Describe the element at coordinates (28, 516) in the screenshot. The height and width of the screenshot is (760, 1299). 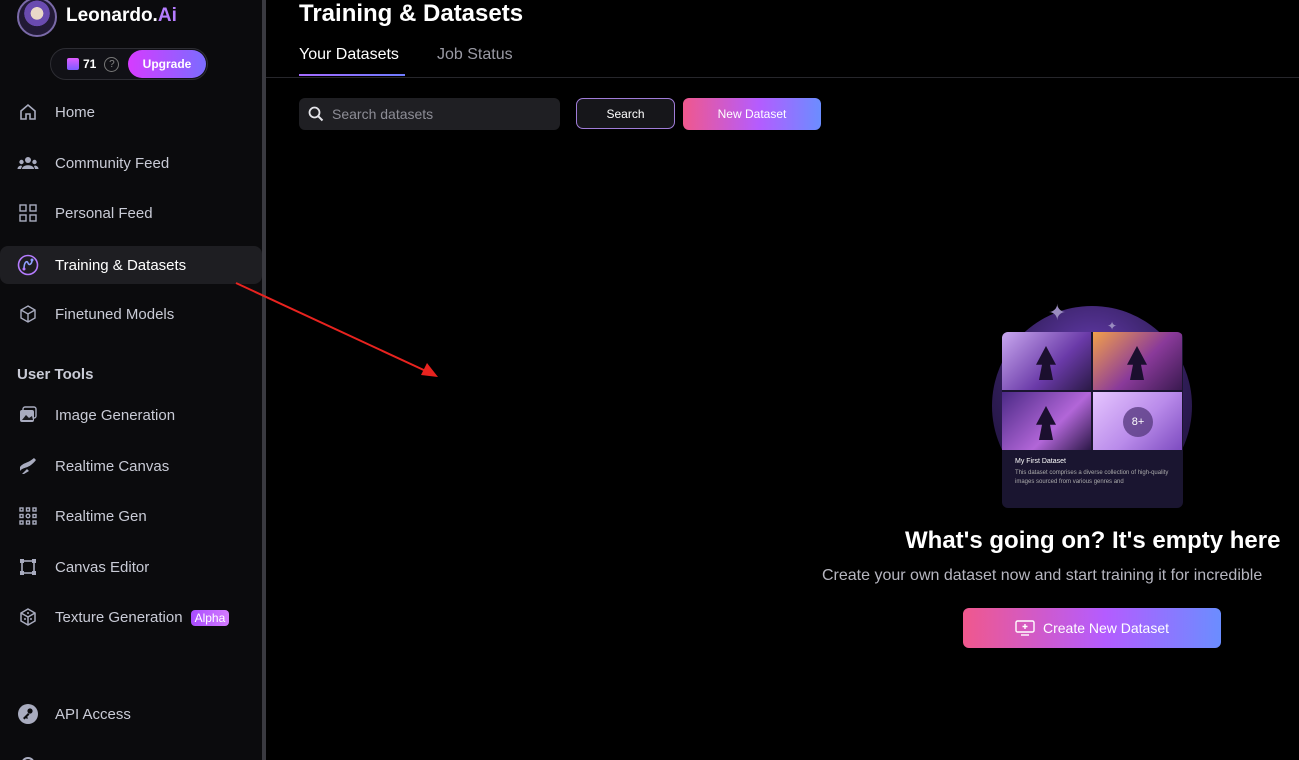
I see `dots-grid-icon` at that location.